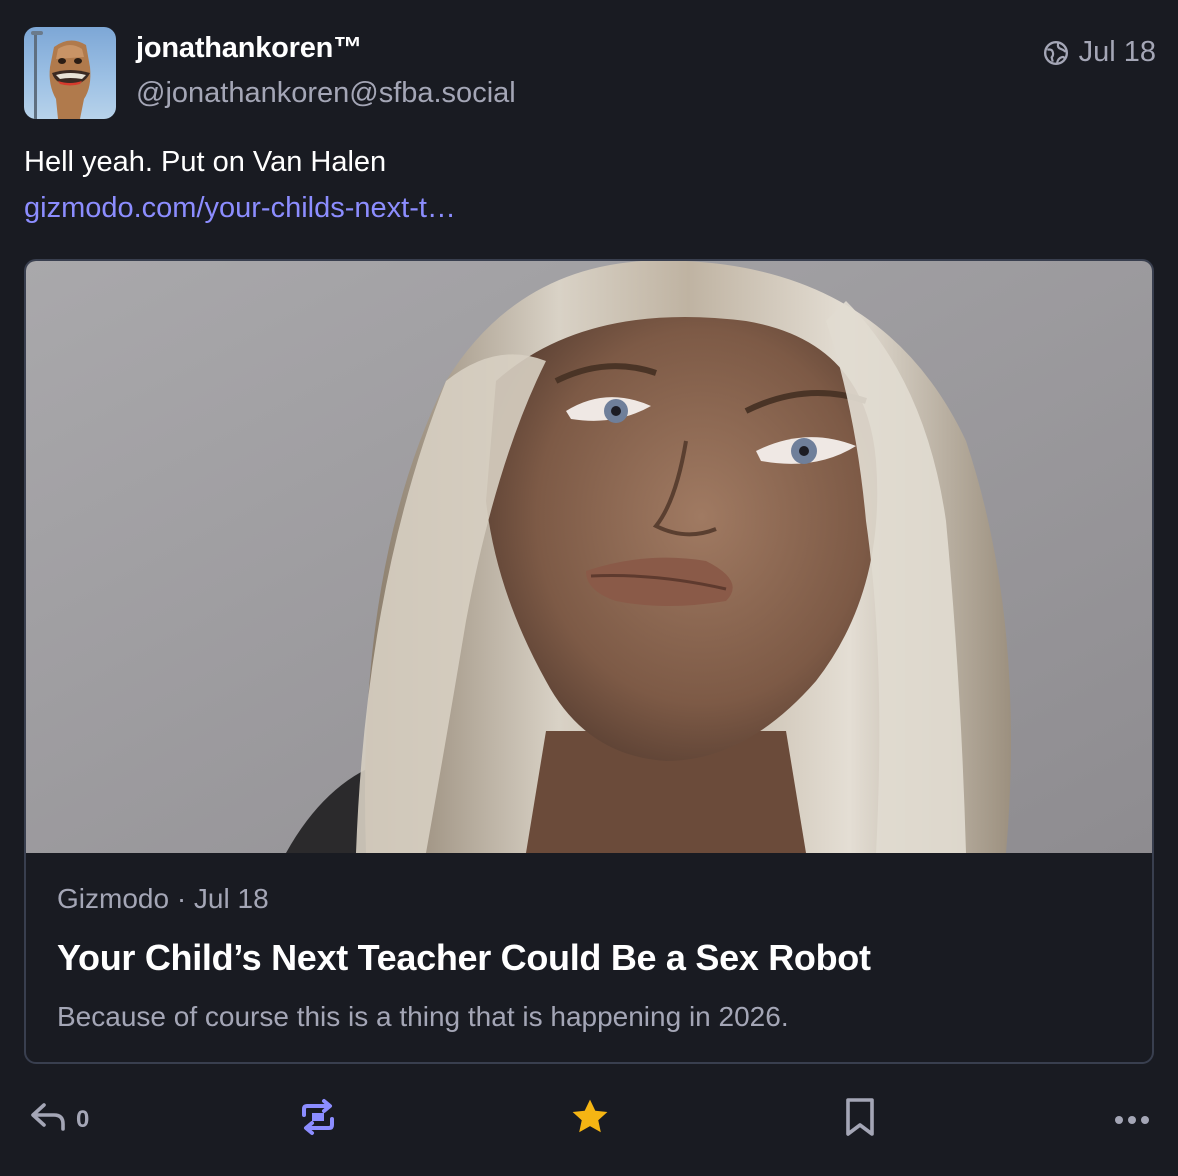  Describe the element at coordinates (249, 48) in the screenshot. I see `display-name: jonathankoren™` at that location.